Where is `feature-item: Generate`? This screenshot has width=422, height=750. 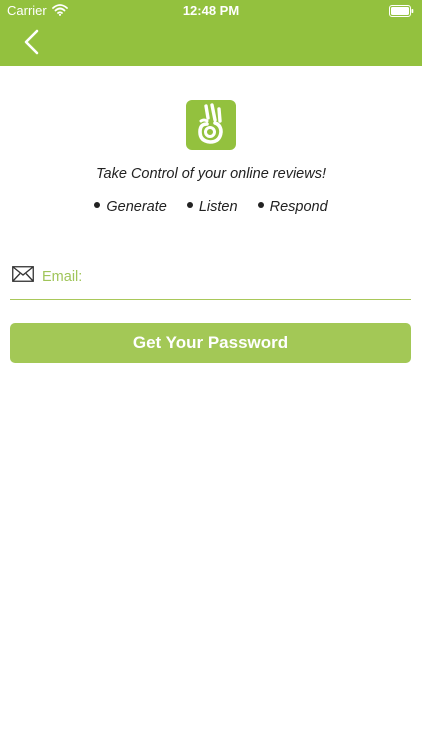
feature-item: Generate is located at coordinates (130, 207).